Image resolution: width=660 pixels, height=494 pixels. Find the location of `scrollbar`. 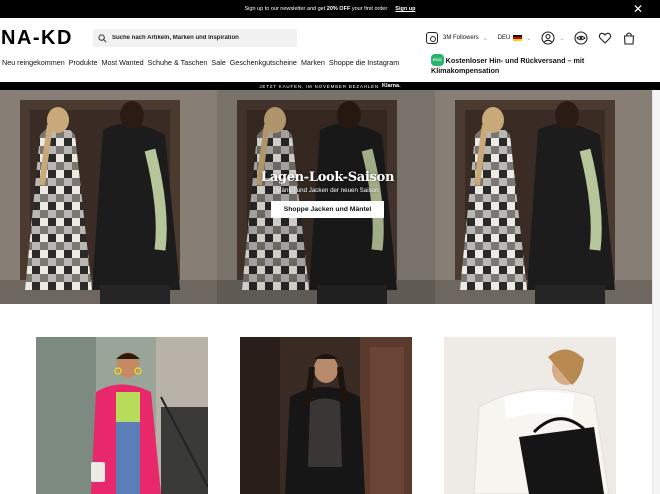

scrollbar is located at coordinates (656, 292).